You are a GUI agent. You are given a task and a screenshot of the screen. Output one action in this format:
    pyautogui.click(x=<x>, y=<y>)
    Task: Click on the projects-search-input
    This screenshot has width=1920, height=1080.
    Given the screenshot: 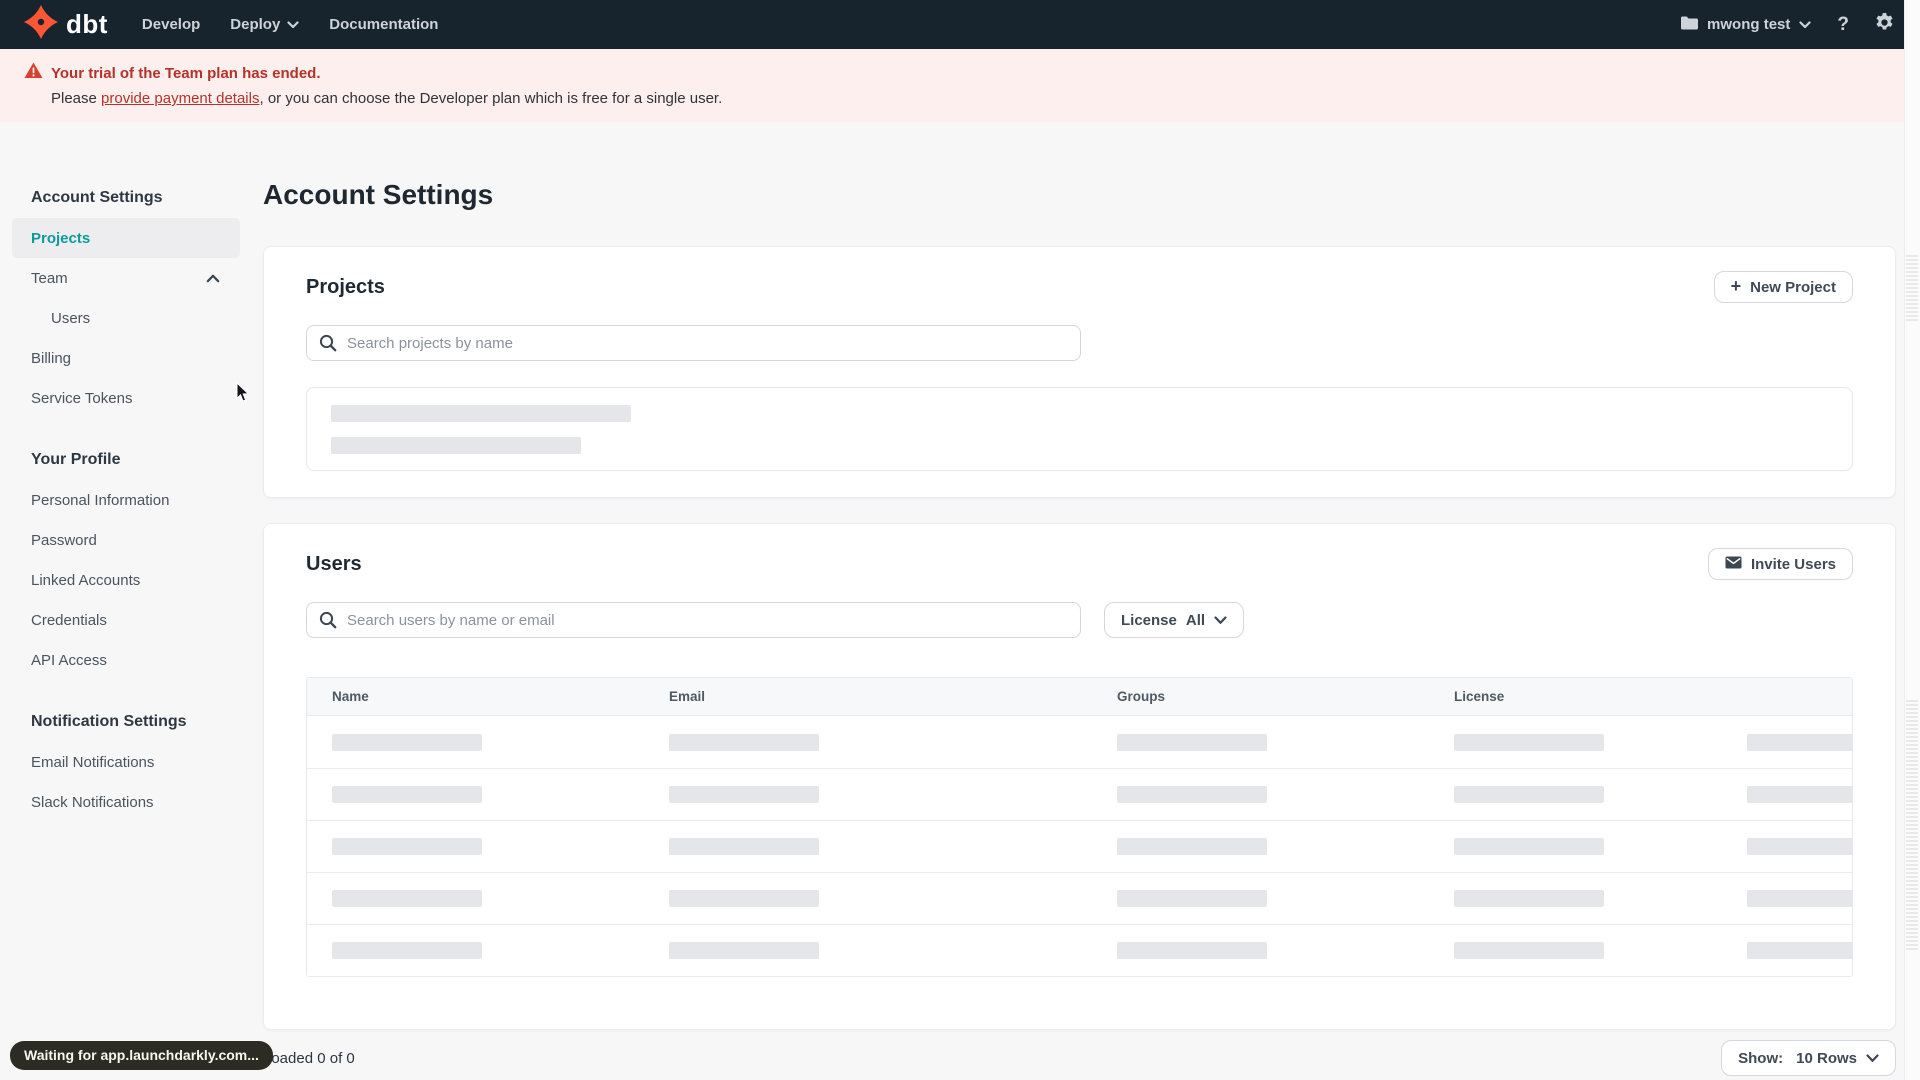 What is the action you would take?
    pyautogui.click(x=693, y=343)
    